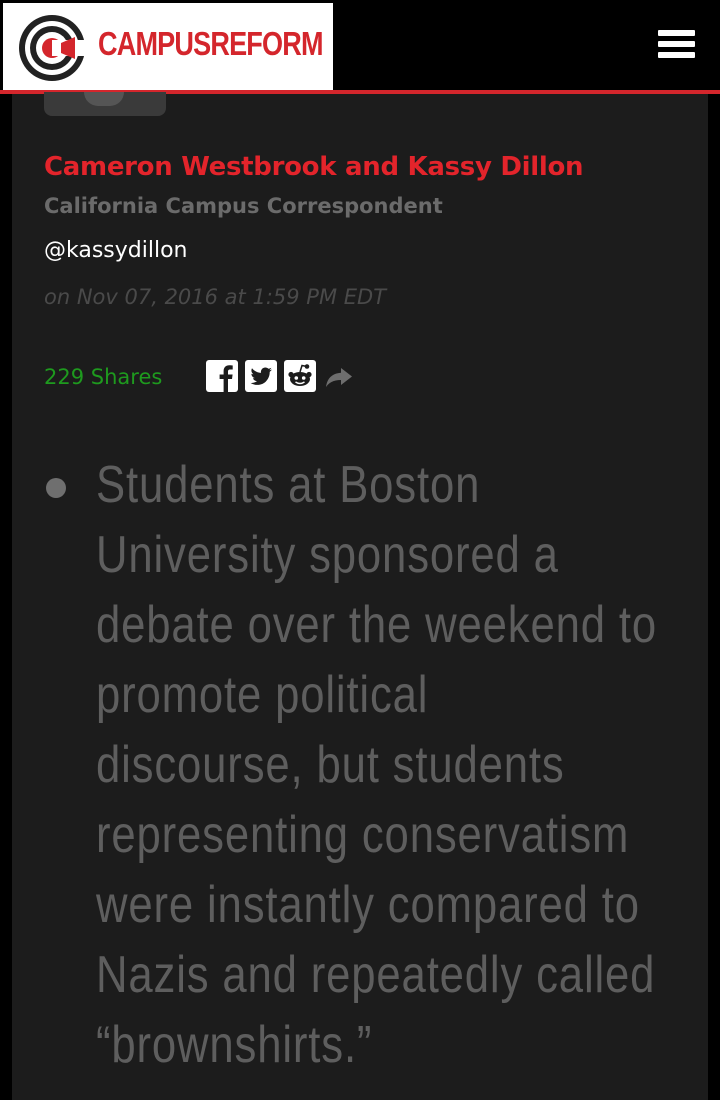 This screenshot has height=1100, width=720. What do you see at coordinates (376, 975) in the screenshot?
I see `summary-line: Nazis and repeatedly called` at bounding box center [376, 975].